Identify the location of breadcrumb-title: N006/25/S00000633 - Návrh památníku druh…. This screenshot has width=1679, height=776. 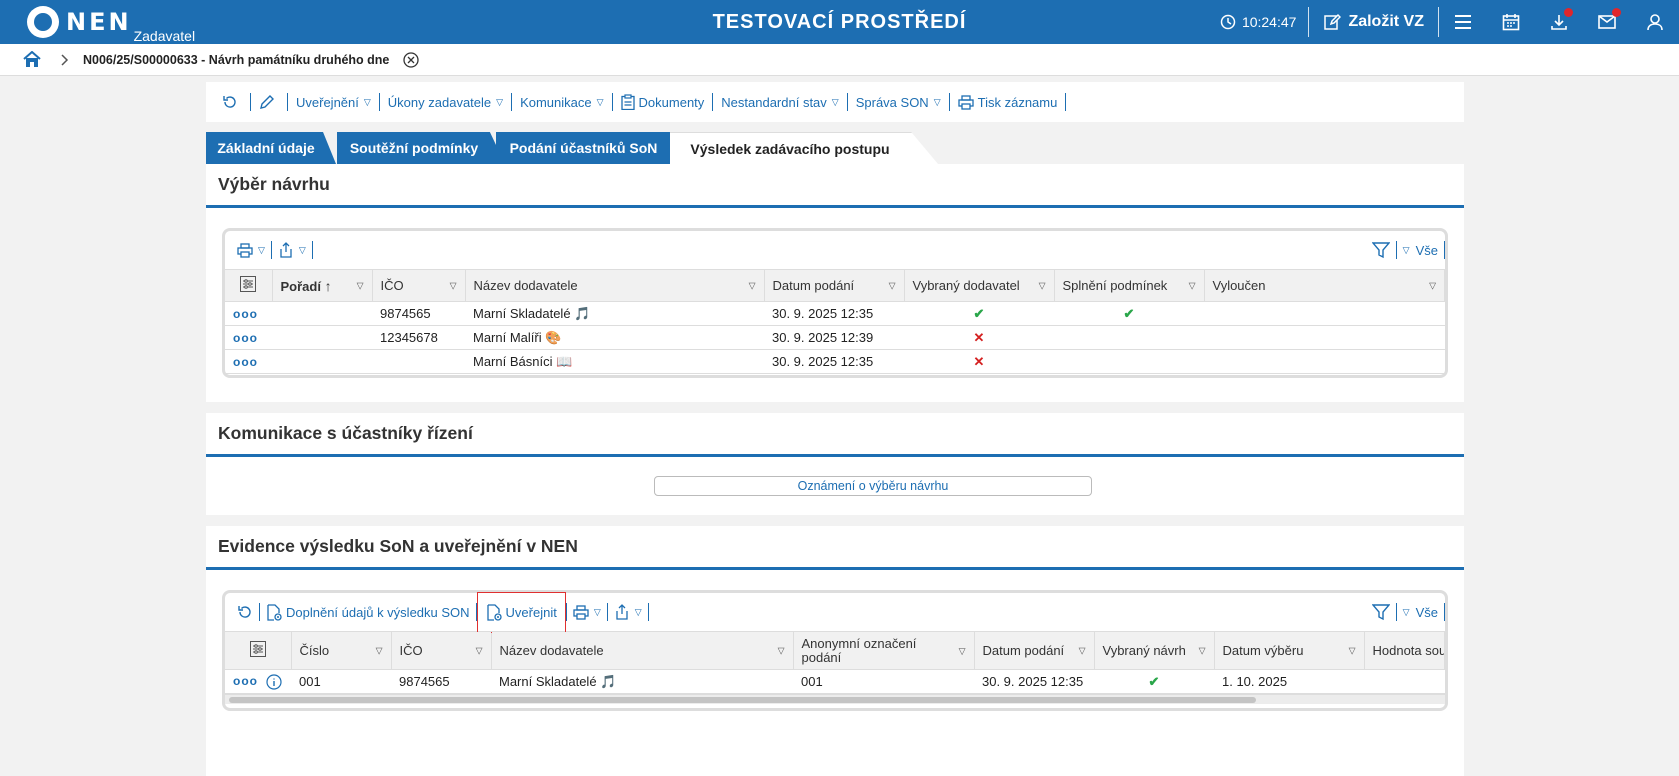
(236, 60).